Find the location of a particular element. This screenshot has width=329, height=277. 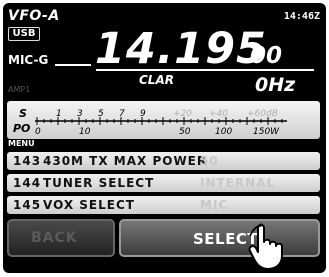

vfo-label: VFO-A is located at coordinates (34, 16).